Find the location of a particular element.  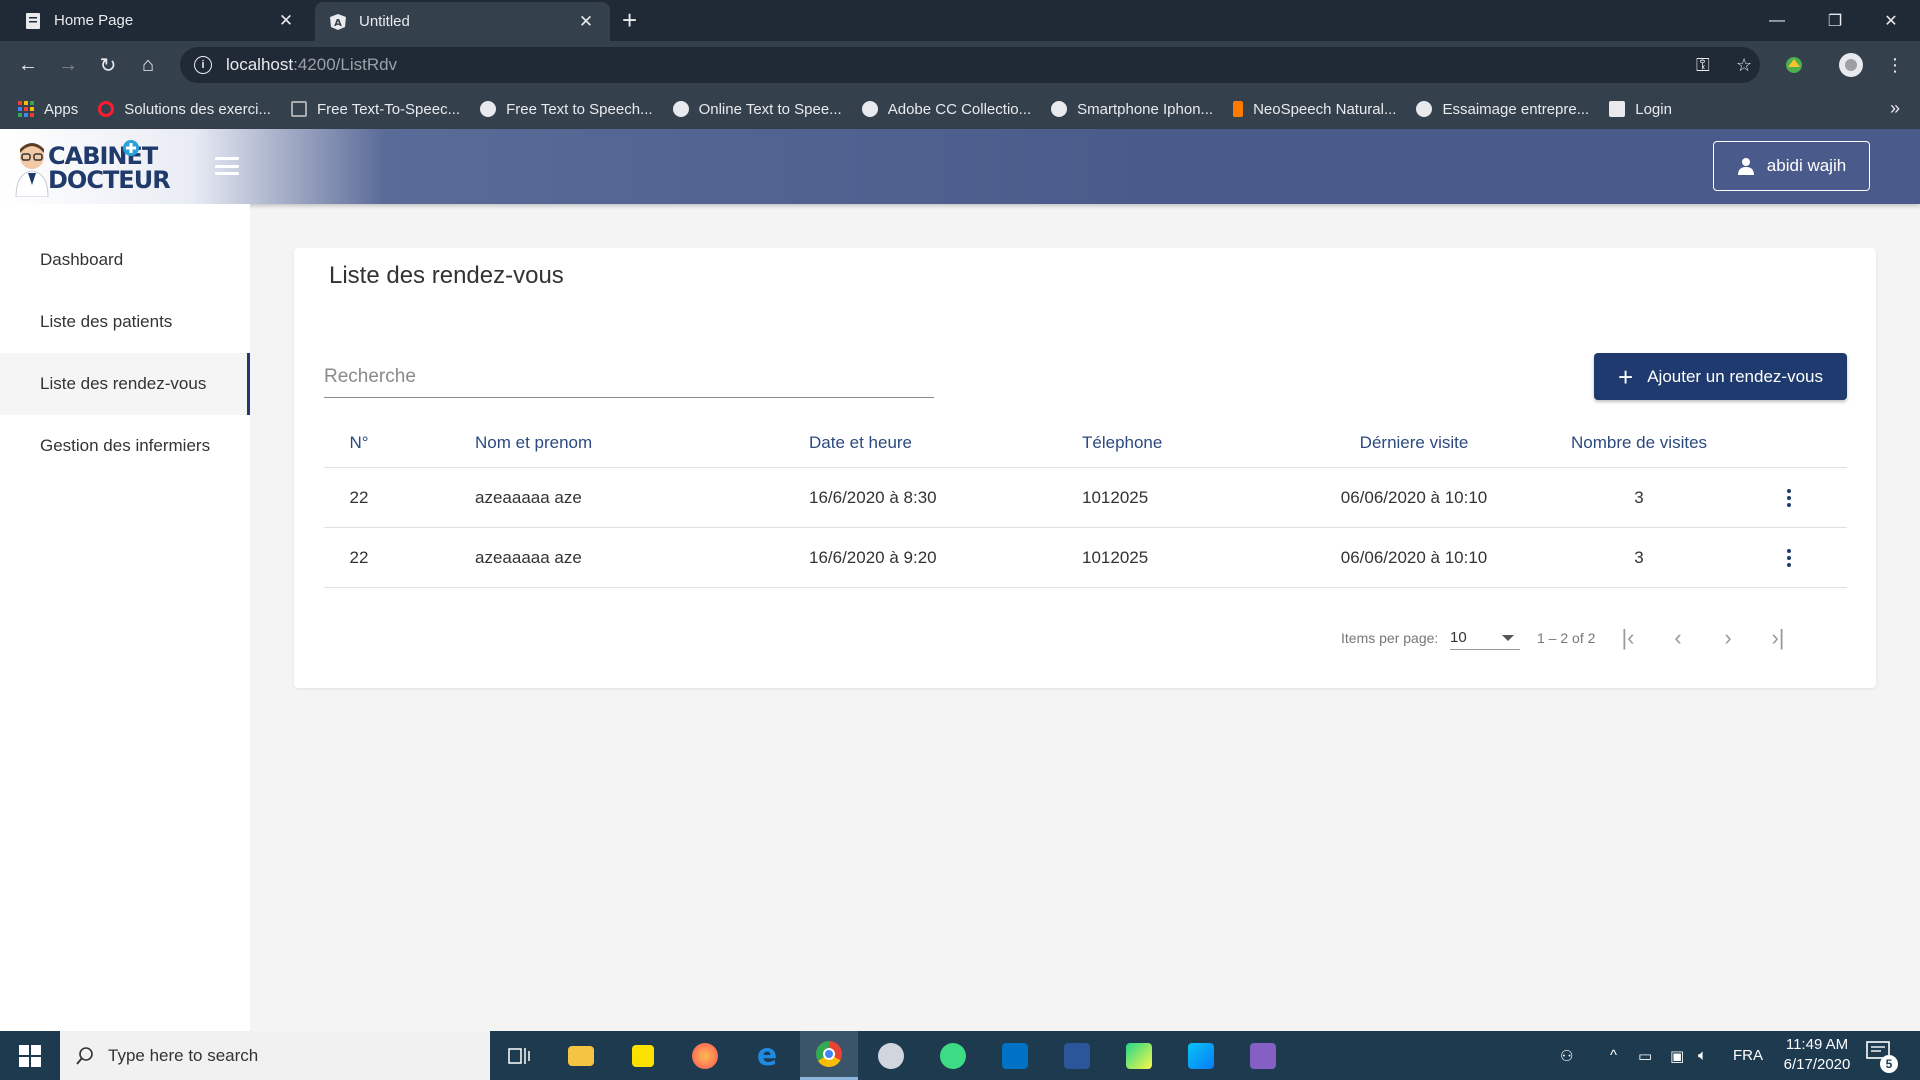

android-studio-icon is located at coordinates (953, 1055).